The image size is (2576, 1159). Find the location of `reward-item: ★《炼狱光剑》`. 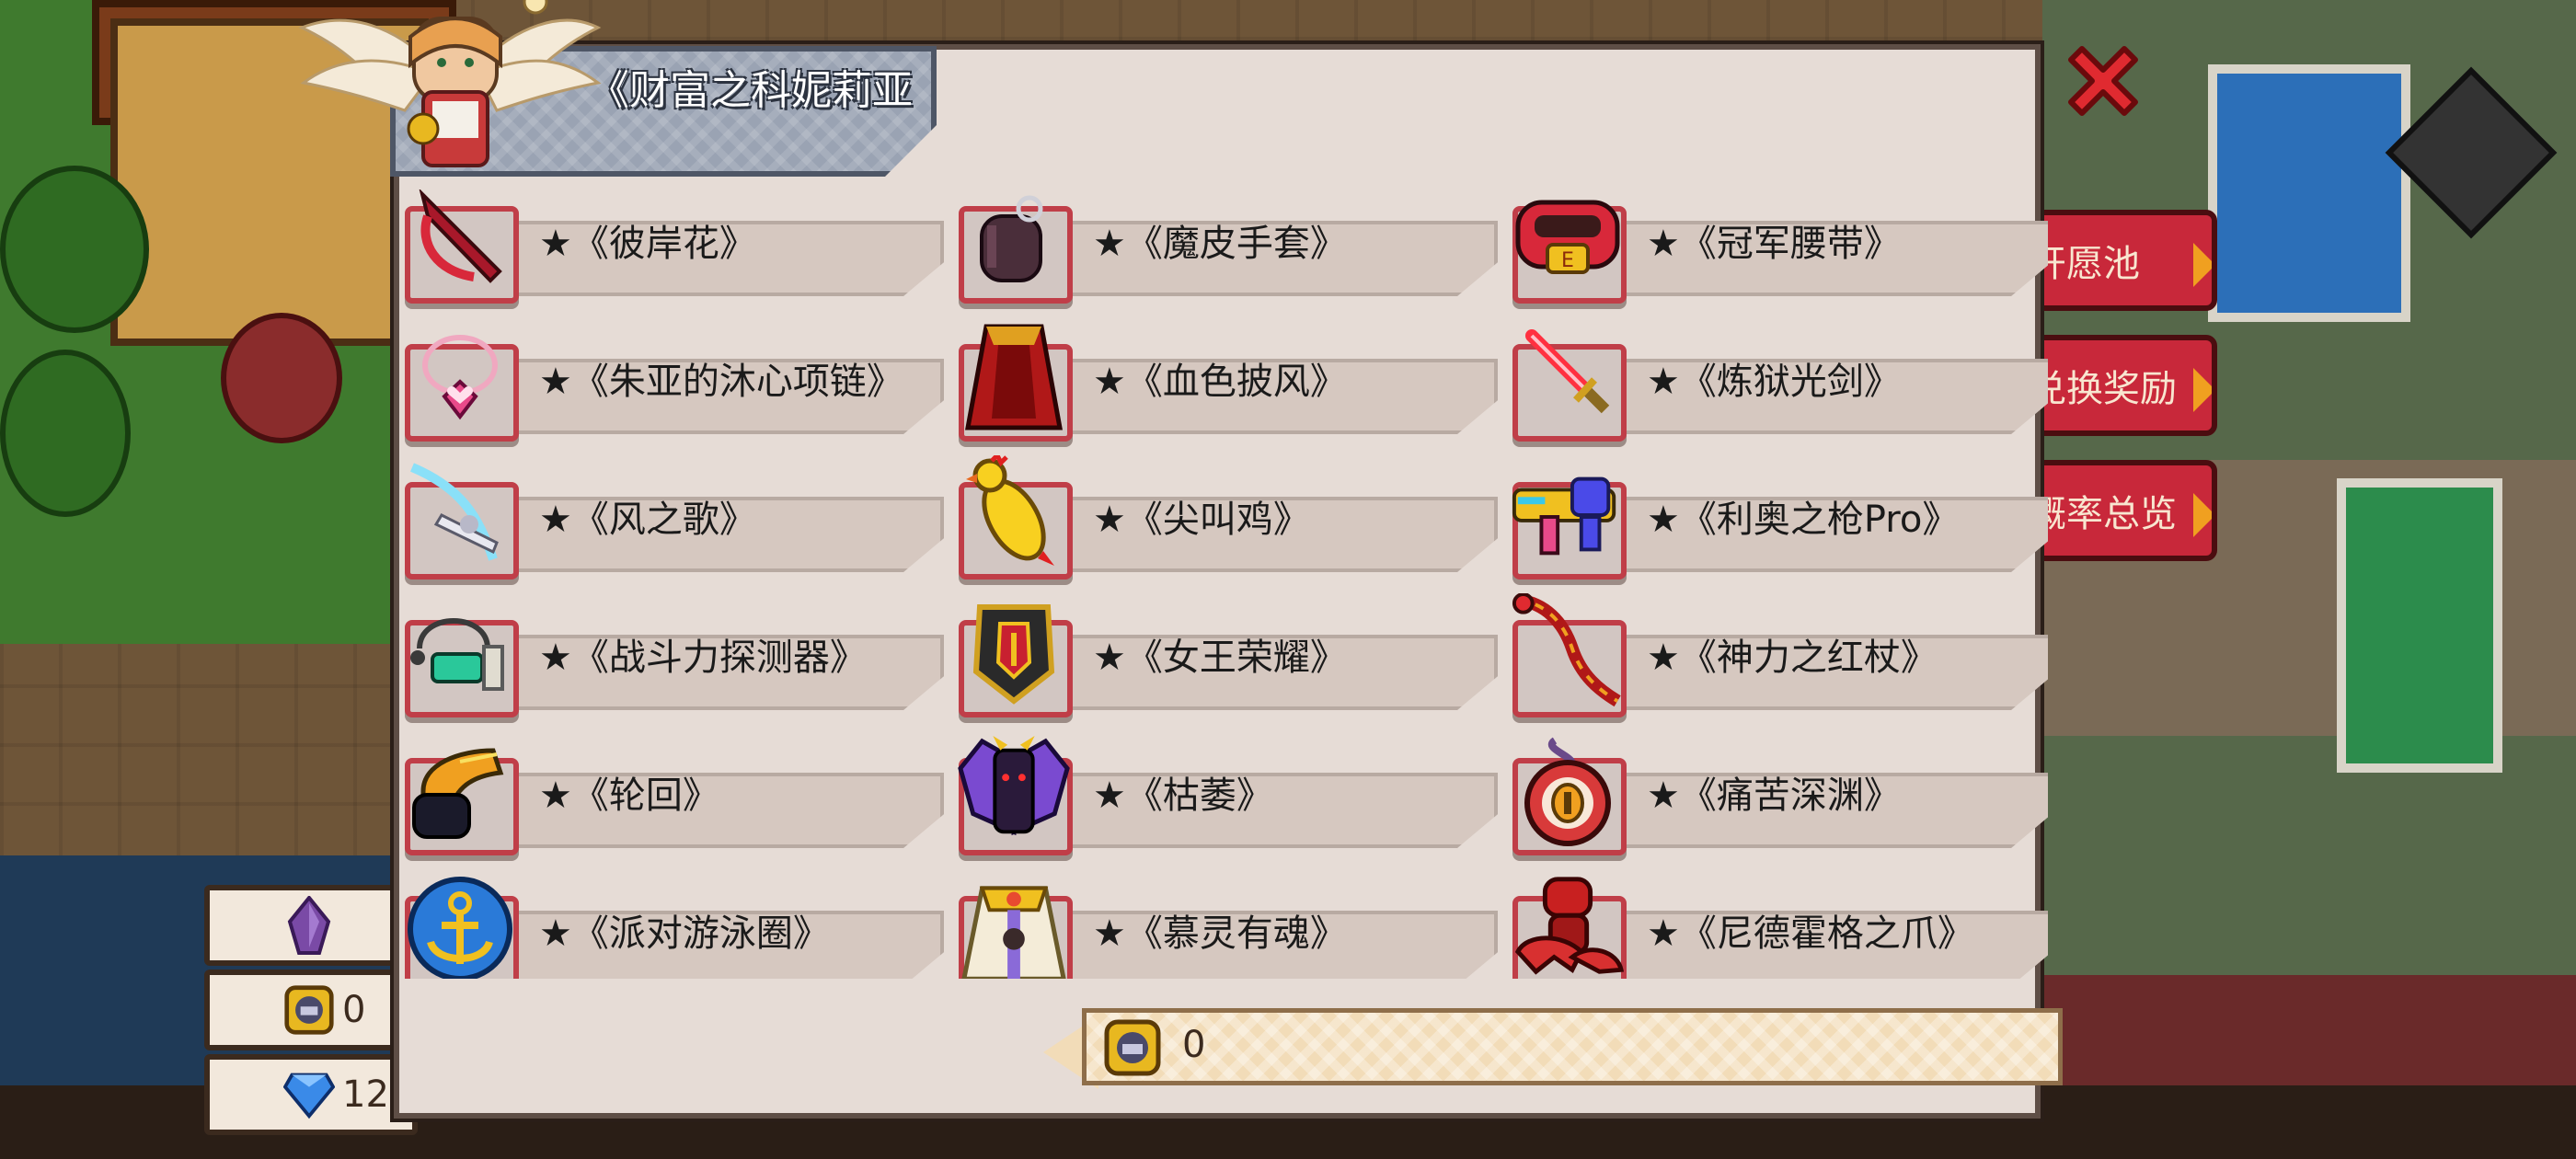

reward-item: ★《炼狱光剑》 is located at coordinates (1778, 384).